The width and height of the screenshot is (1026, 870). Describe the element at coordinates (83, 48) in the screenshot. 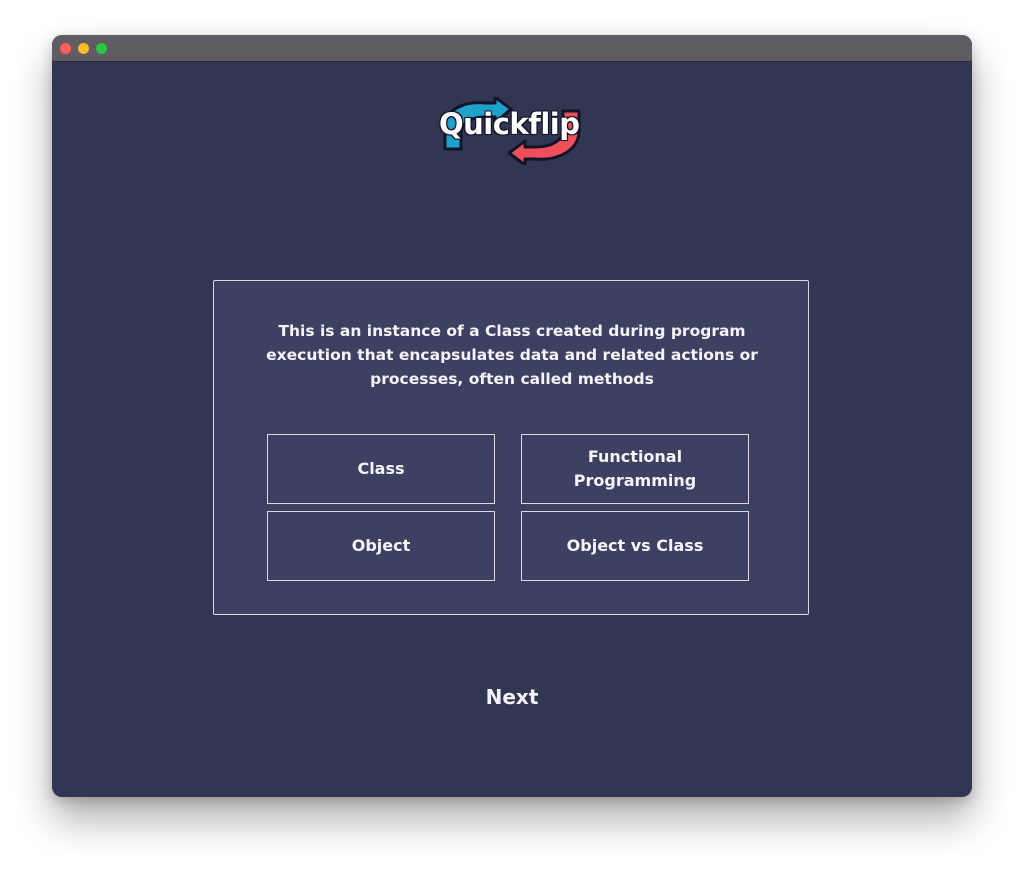

I see `minimize-window-button` at that location.